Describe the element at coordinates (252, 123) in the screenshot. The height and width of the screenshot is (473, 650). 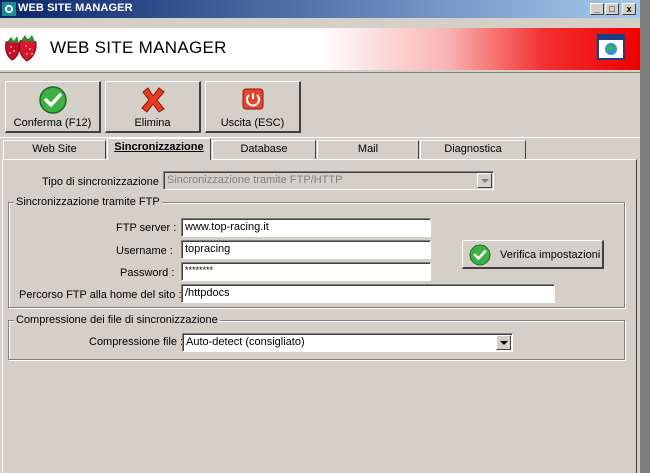
I see `exit-label: Uscita (ESC)` at that location.